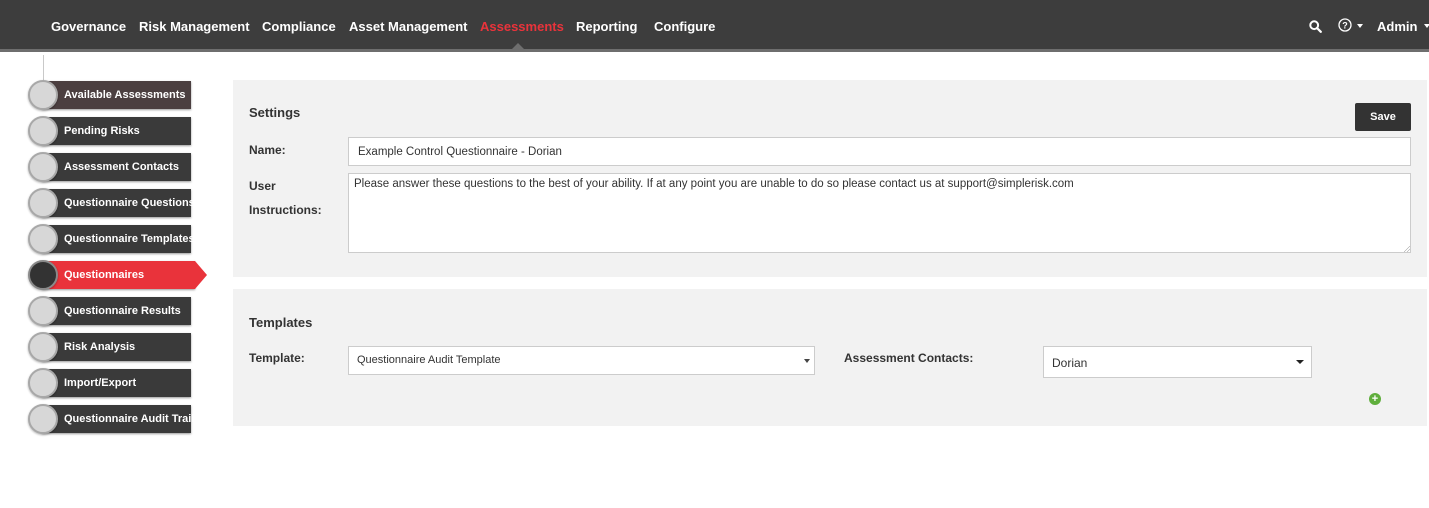 This screenshot has height=508, width=1429. What do you see at coordinates (879, 151) in the screenshot?
I see `name-field` at bounding box center [879, 151].